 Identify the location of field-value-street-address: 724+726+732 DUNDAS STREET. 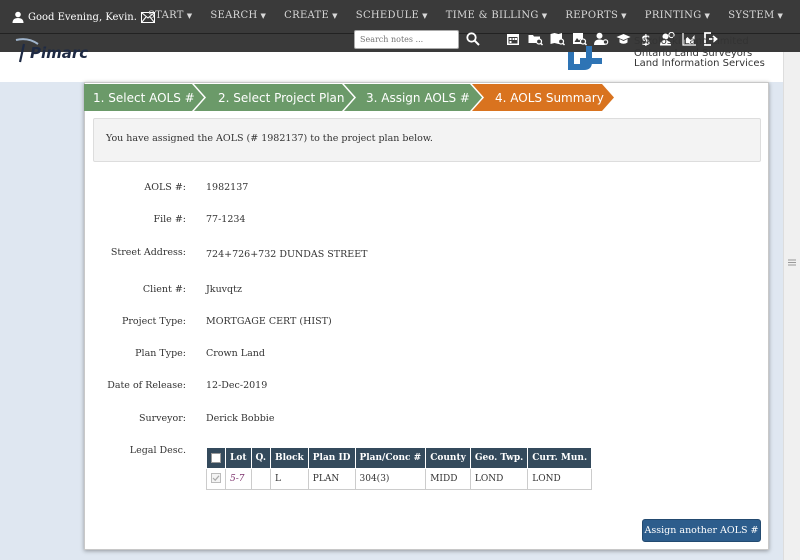
(287, 254).